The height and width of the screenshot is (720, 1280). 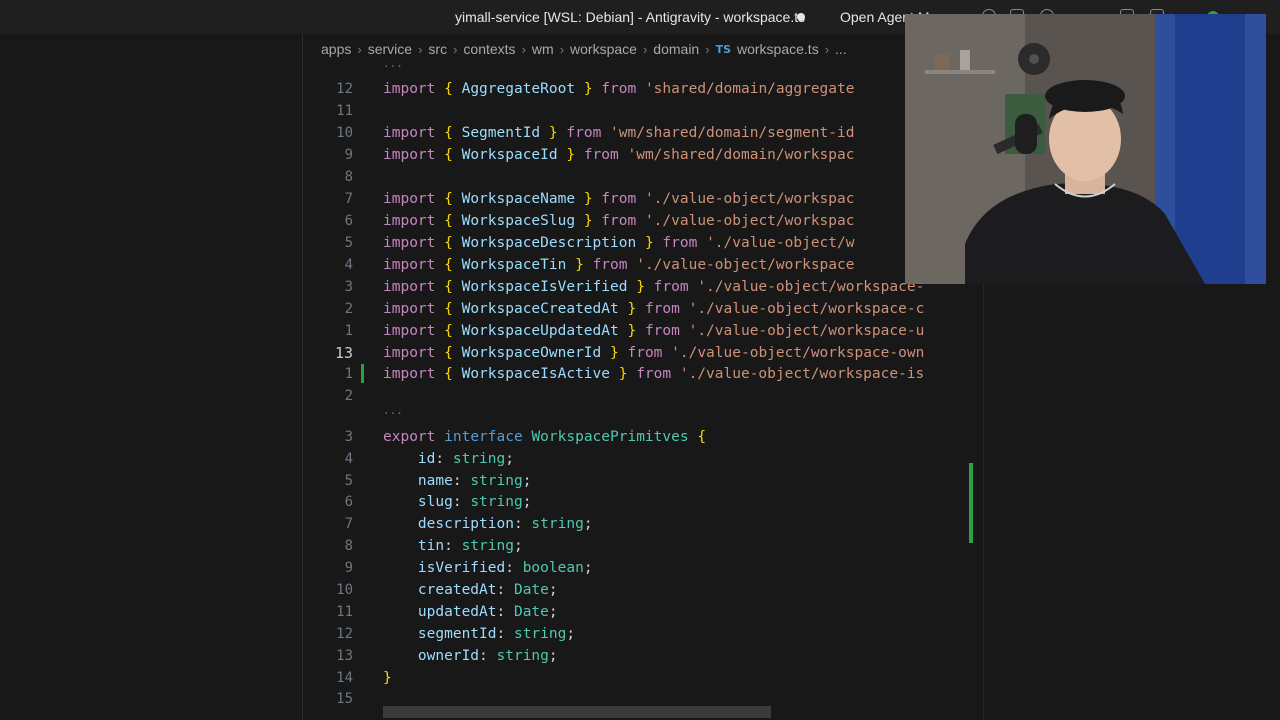 I want to click on line-number: 10, so click(x=344, y=590).